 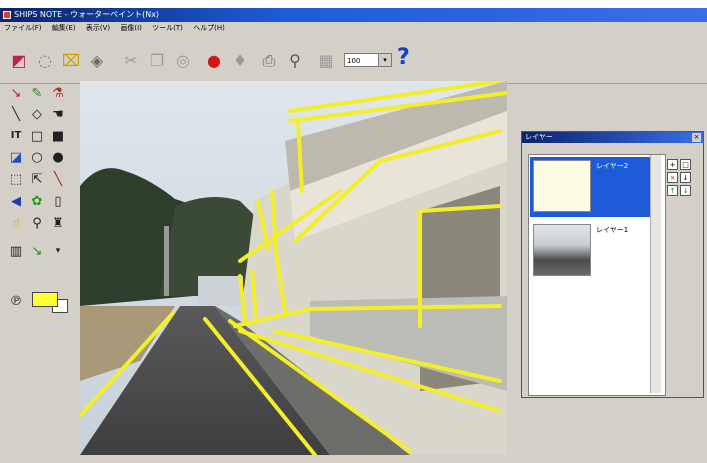 What do you see at coordinates (16, 223) in the screenshot?
I see `magnet-tool-icon: ☝` at bounding box center [16, 223].